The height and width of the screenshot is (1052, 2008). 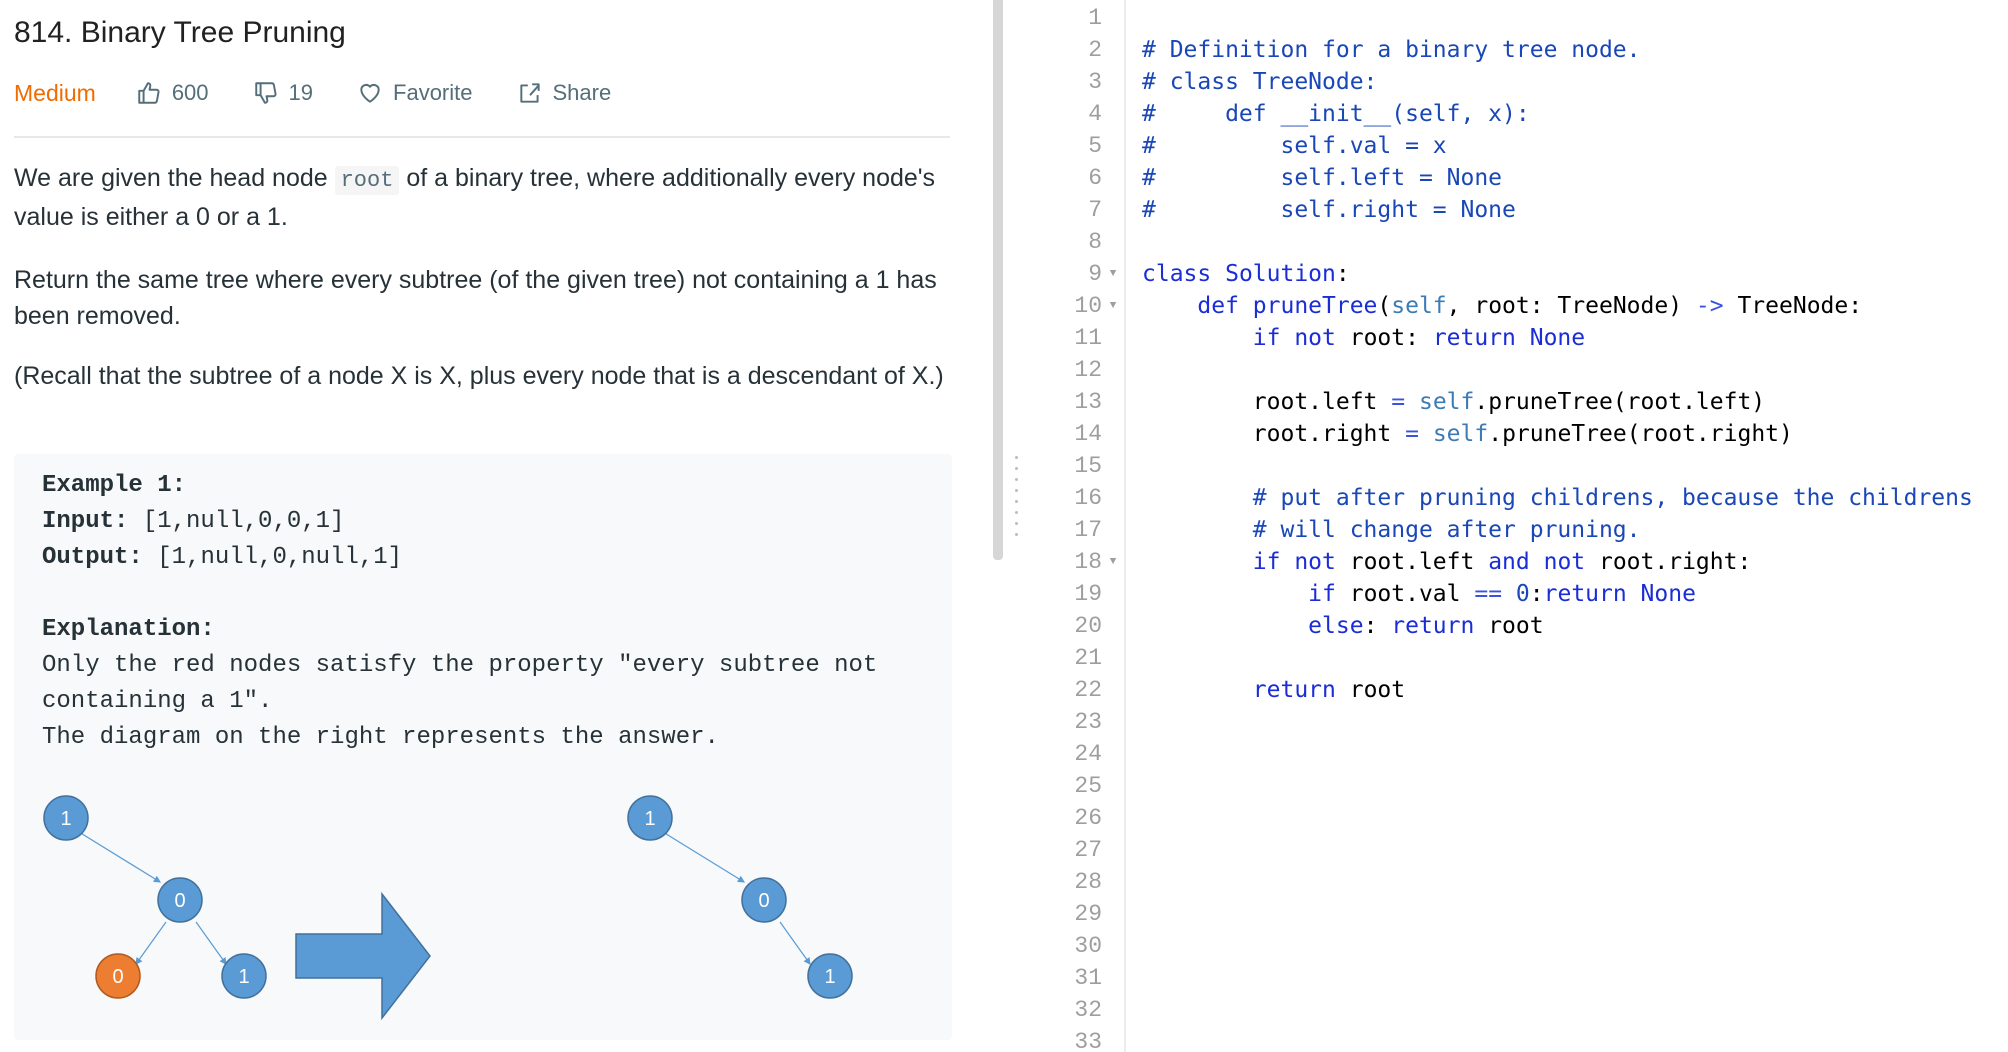 I want to click on line-number: 30, so click(x=1088, y=946).